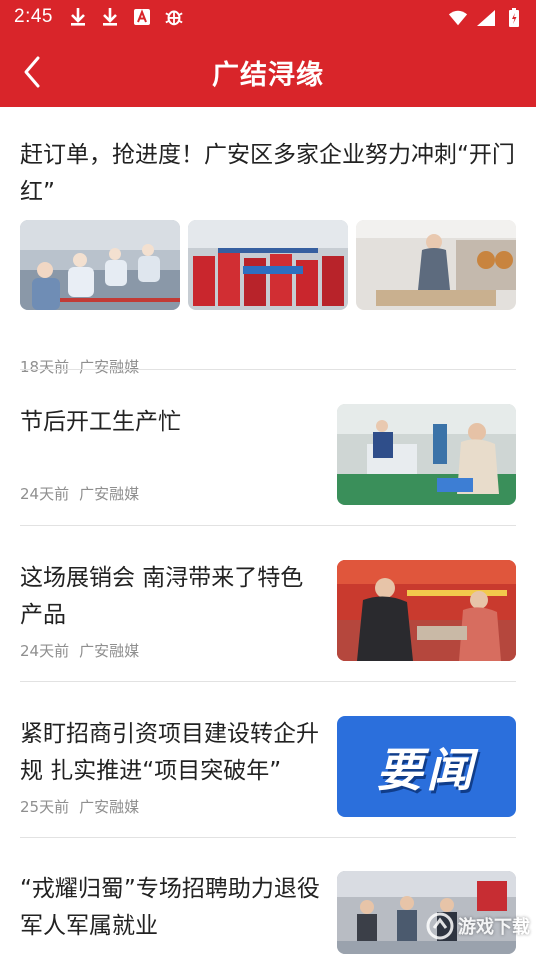 Image resolution: width=536 pixels, height=954 pixels. Describe the element at coordinates (45, 367) in the screenshot. I see `news-time: 18天前` at that location.